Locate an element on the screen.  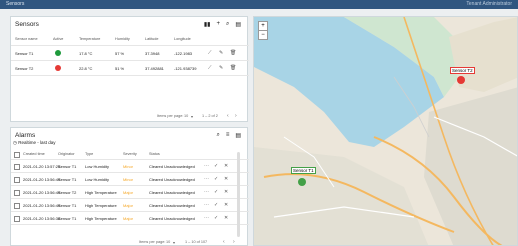
col-active: Active is located at coordinates (58, 39).